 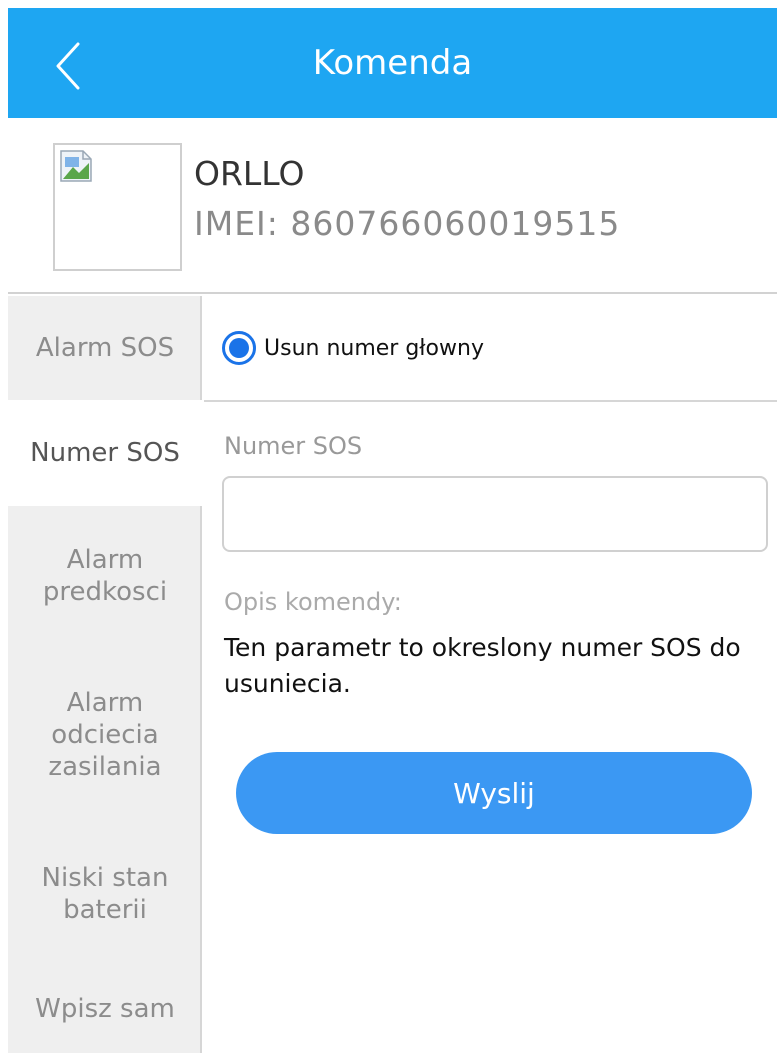 I want to click on sidebar-item-label: Alarm odciecia zasilania, so click(x=105, y=735).